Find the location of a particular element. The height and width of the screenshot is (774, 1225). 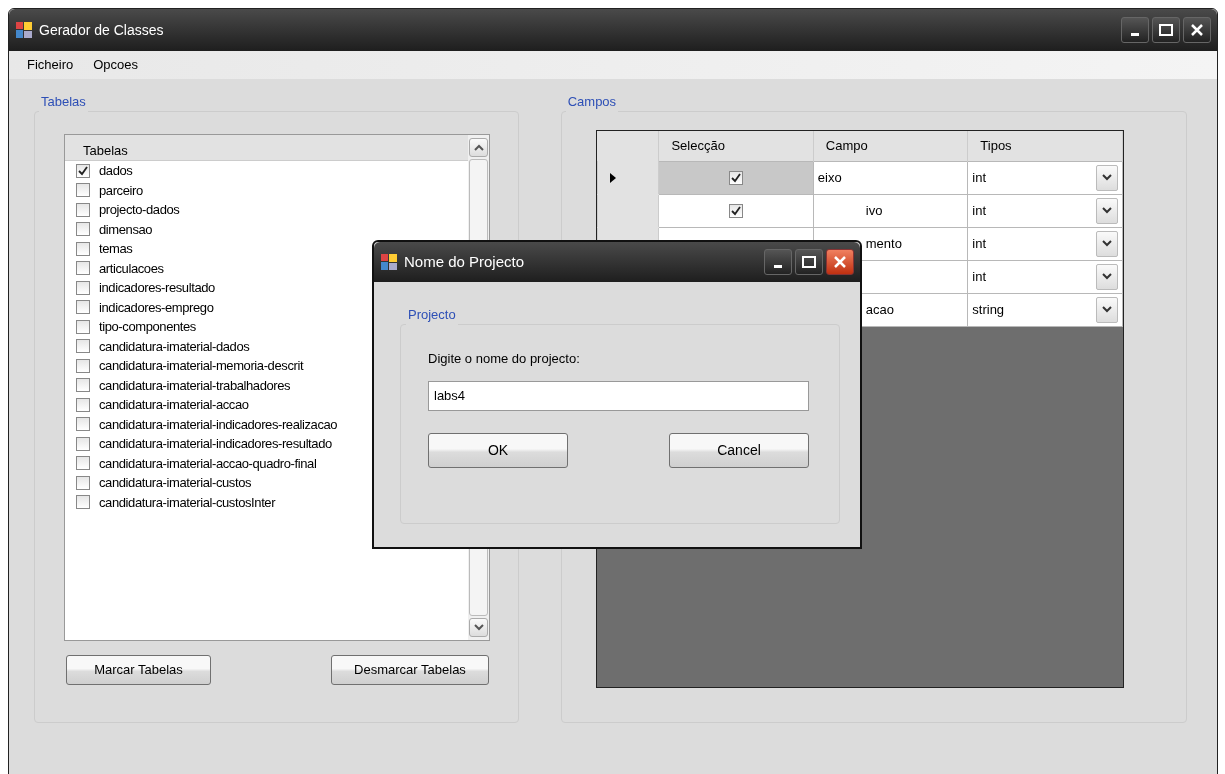

item-label: indicadores-resultado is located at coordinates (157, 288).